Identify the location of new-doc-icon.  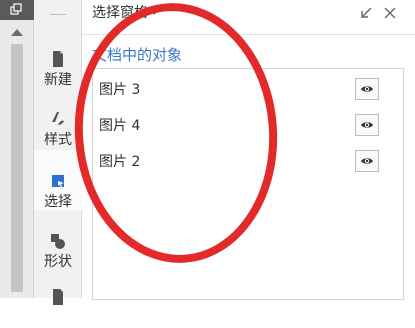
(58, 59).